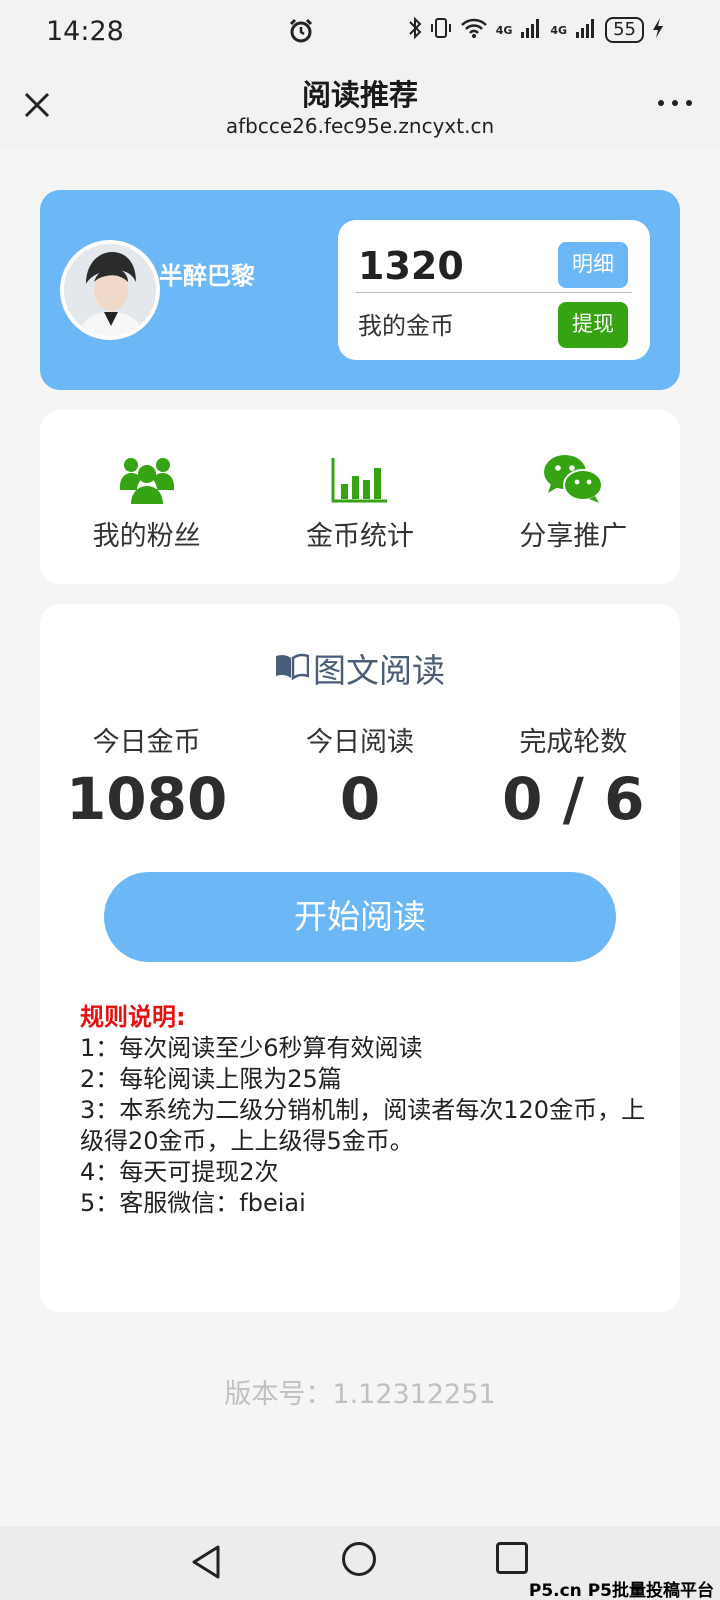  What do you see at coordinates (411, 266) in the screenshot?
I see `coin-balance: 1320` at bounding box center [411, 266].